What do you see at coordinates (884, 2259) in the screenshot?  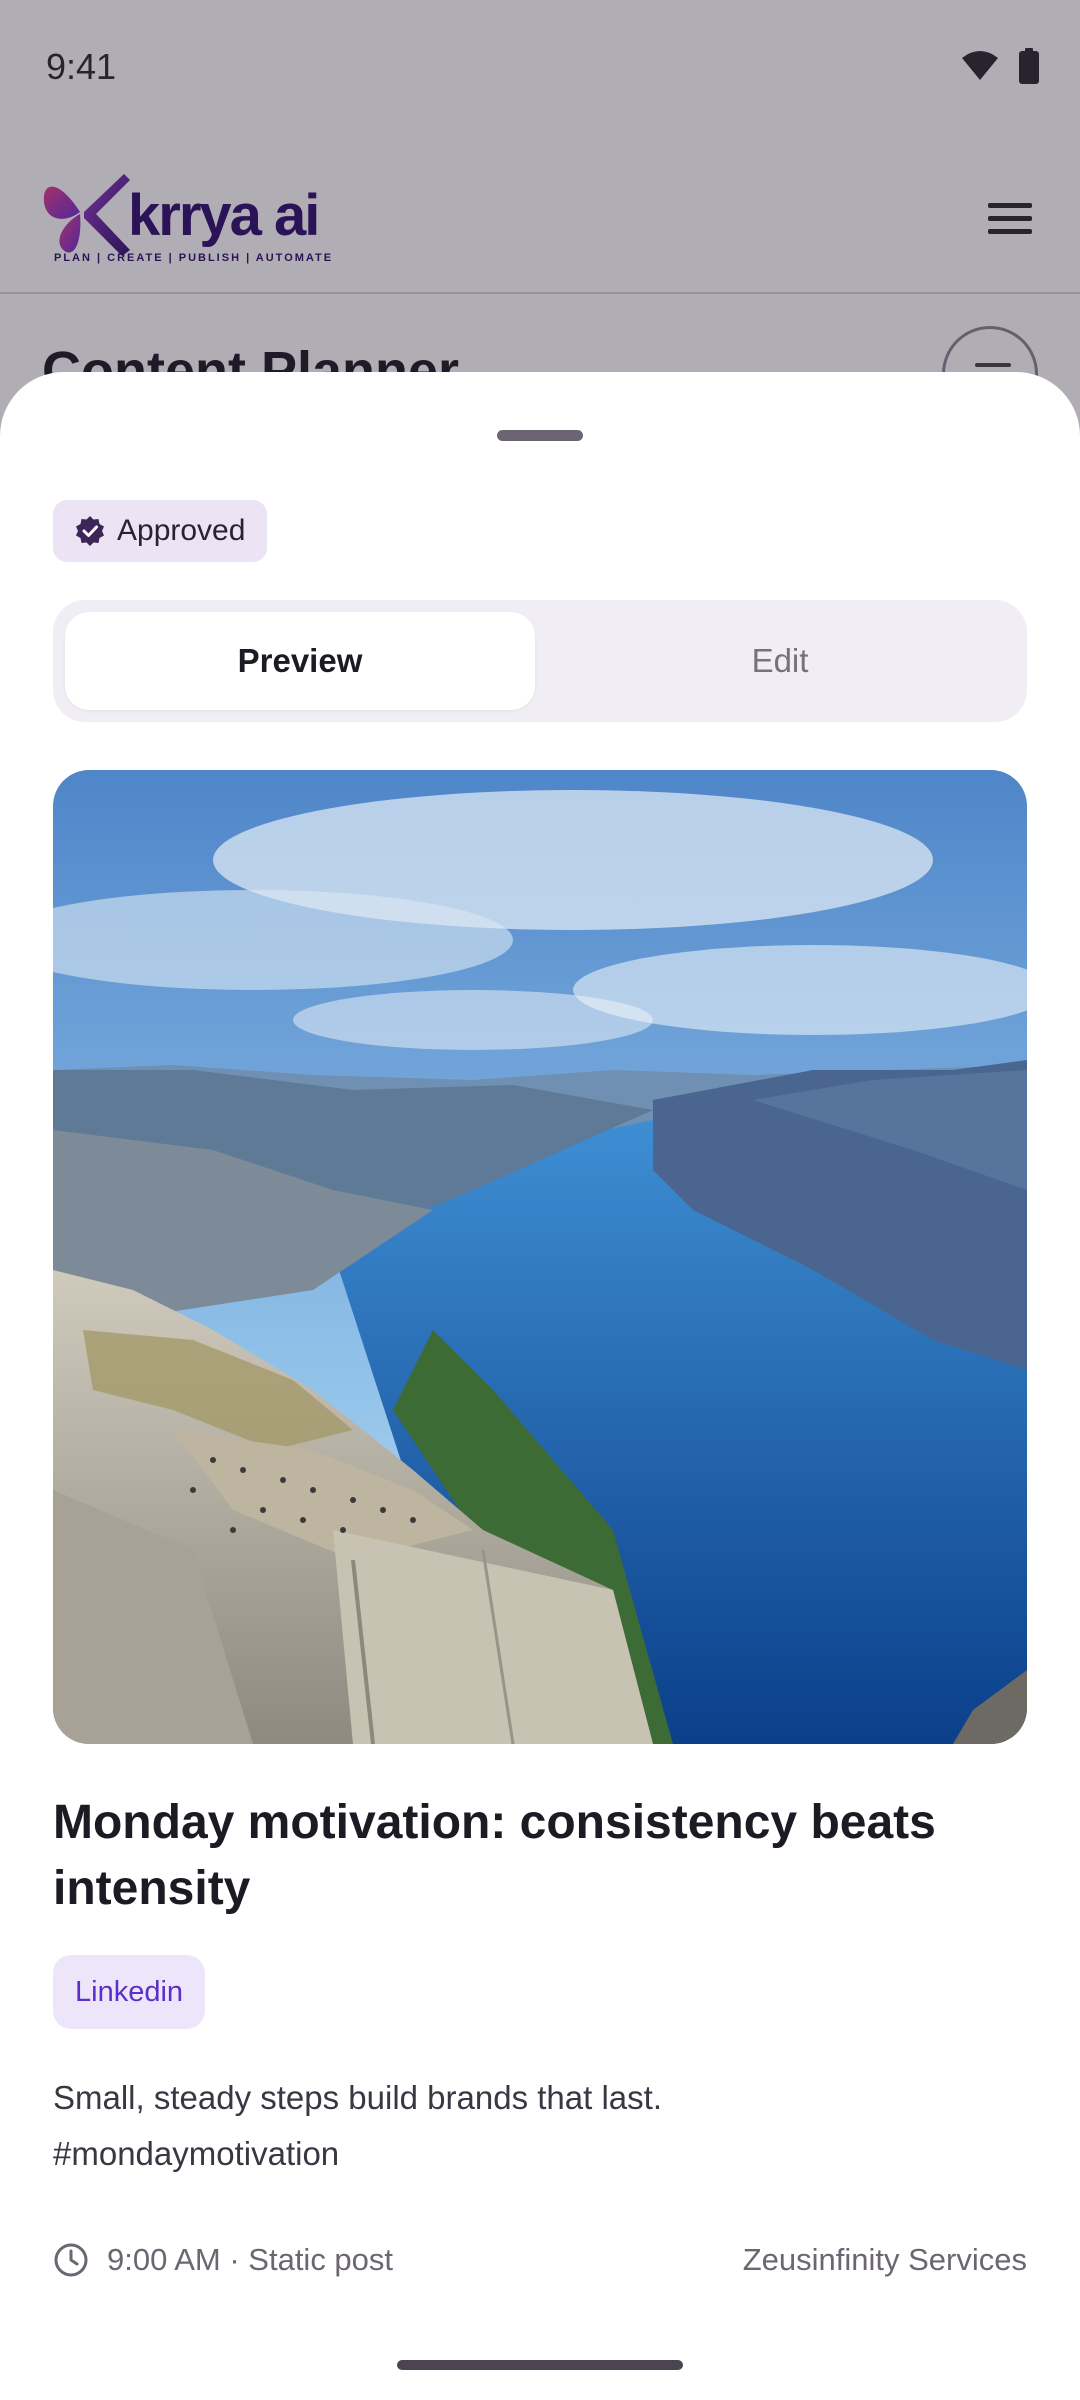 I see `post-account: Zeusinfinity Services` at bounding box center [884, 2259].